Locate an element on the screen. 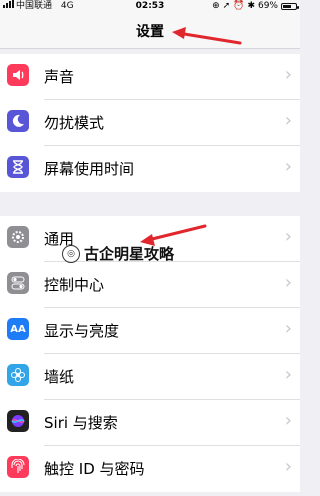 This screenshot has width=320, height=496. battery-percent: 69% is located at coordinates (267, 6).